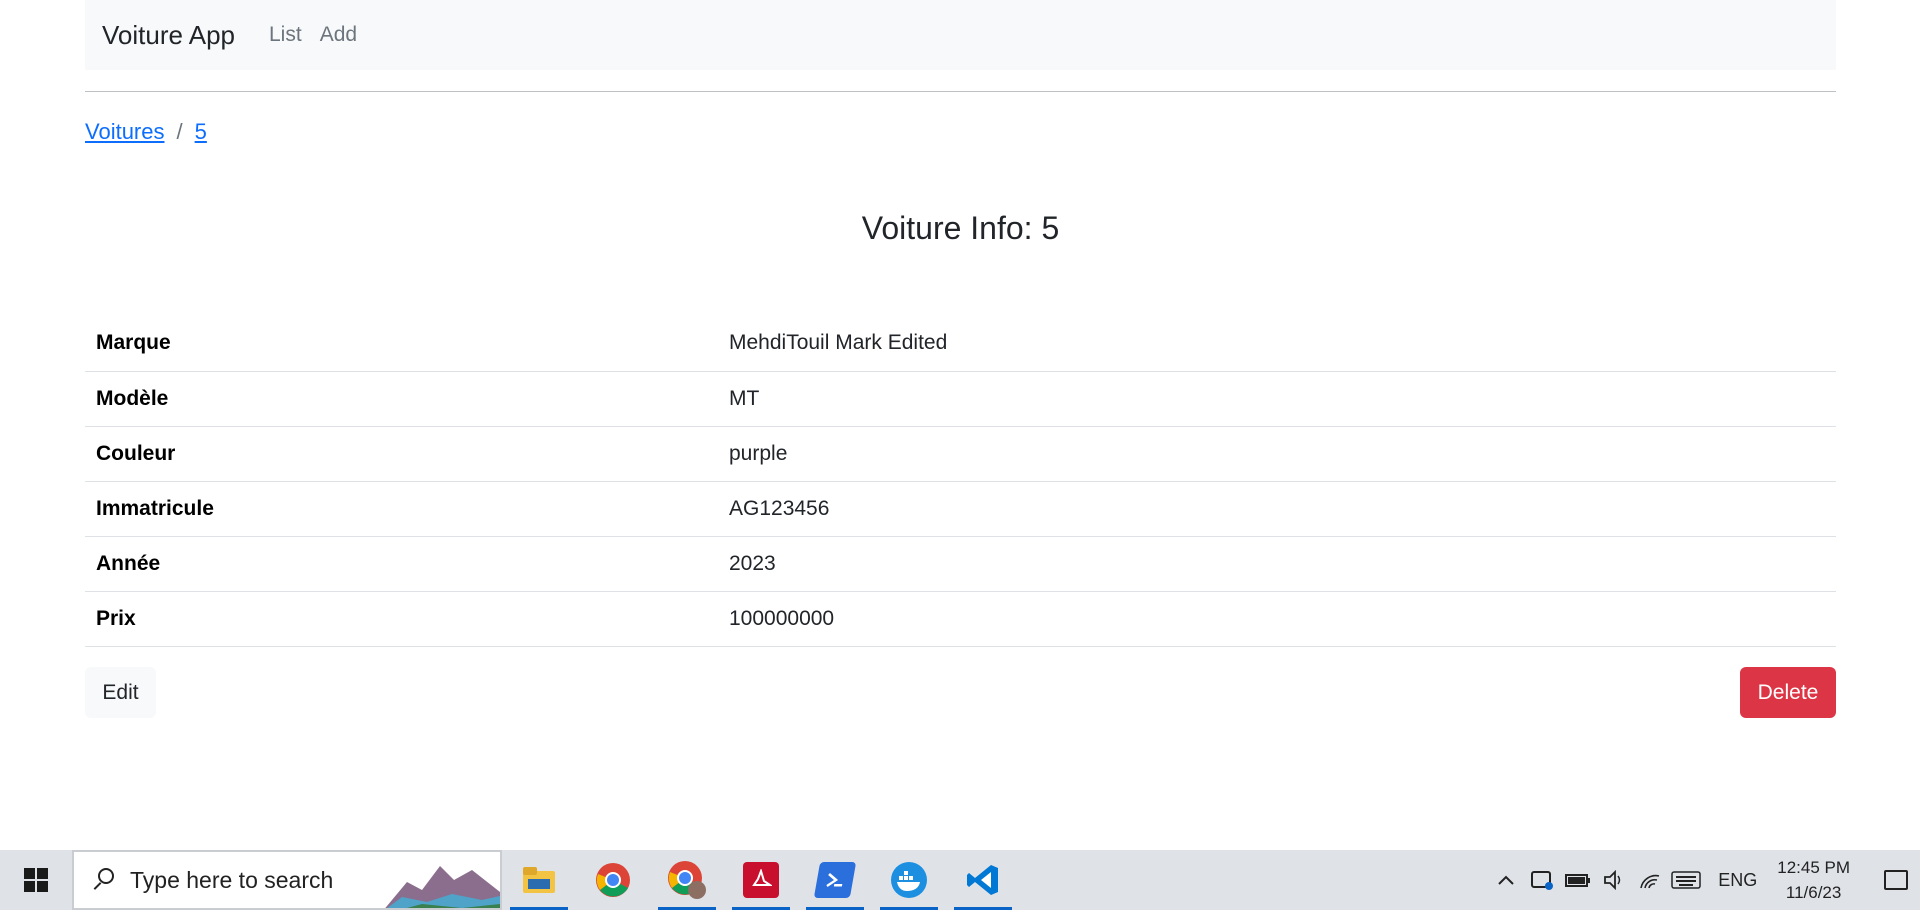 Image resolution: width=1920 pixels, height=910 pixels. Describe the element at coordinates (960, 508) in the screenshot. I see `table-row: Immatricule AG123456` at that location.